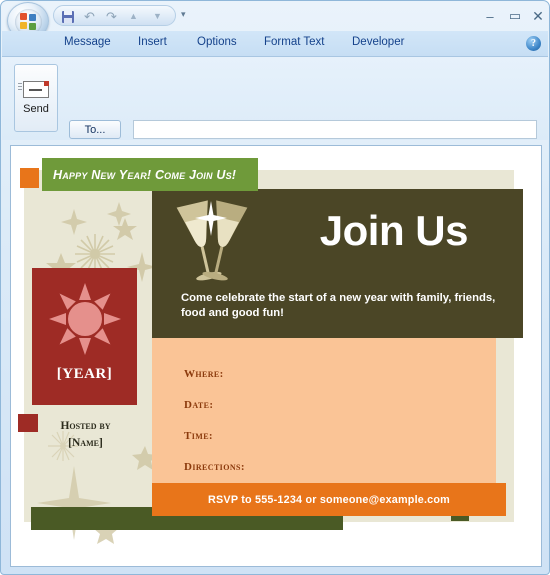 The image size is (550, 575). What do you see at coordinates (84, 374) in the screenshot?
I see `year-placeholder: [YEAR]` at bounding box center [84, 374].